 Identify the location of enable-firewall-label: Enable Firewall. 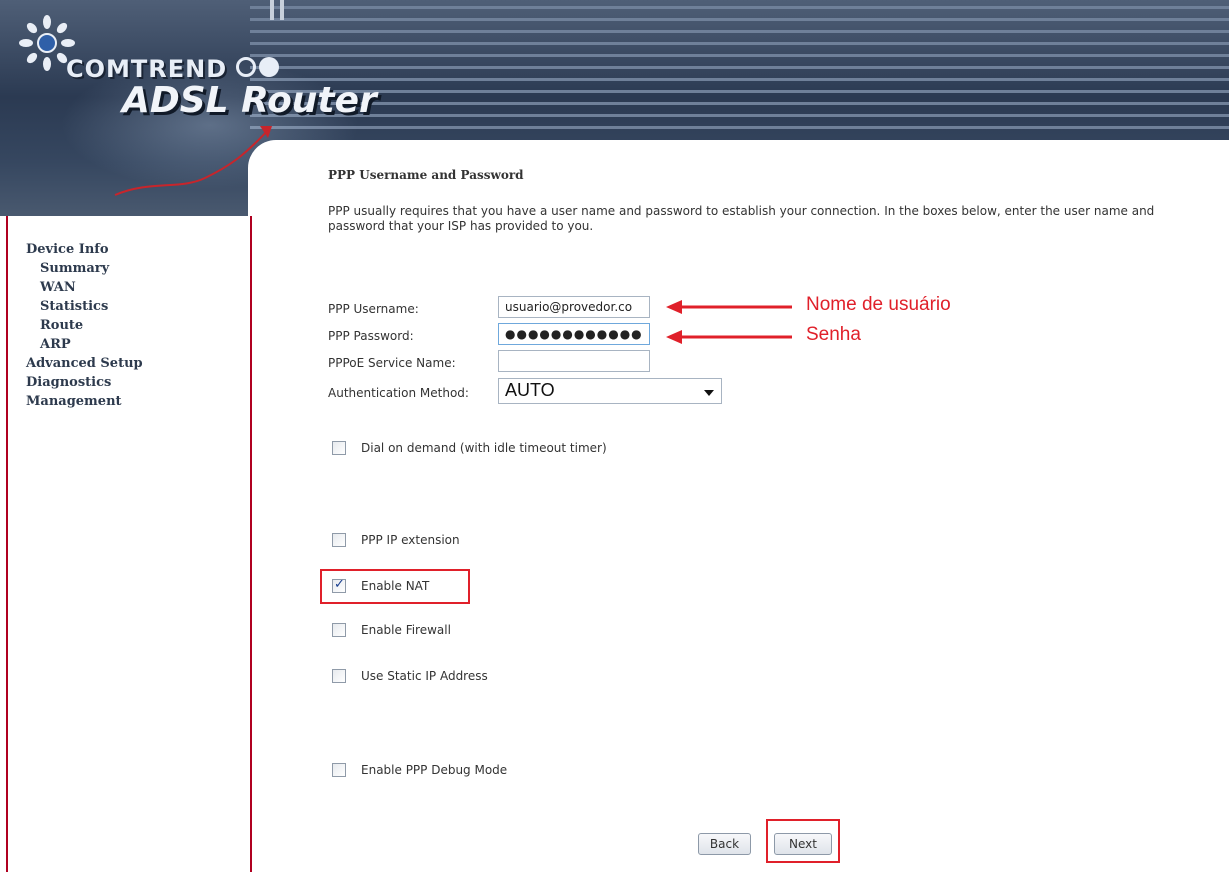
(406, 630).